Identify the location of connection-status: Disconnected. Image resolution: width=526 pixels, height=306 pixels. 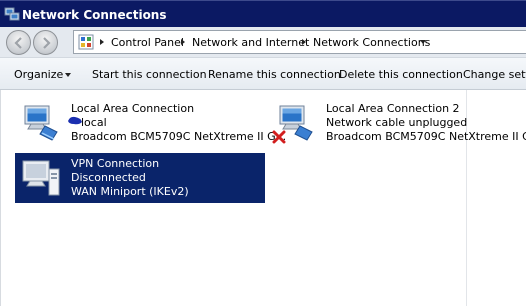
(108, 177).